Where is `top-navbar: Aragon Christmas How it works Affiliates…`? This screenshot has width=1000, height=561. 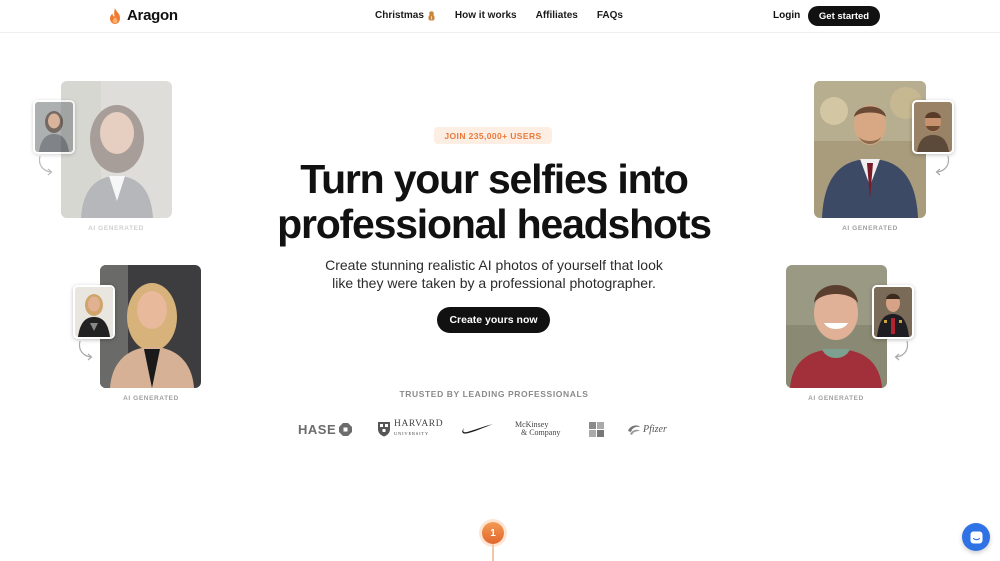
top-navbar: Aragon Christmas How it works Affiliates… is located at coordinates (500, 16).